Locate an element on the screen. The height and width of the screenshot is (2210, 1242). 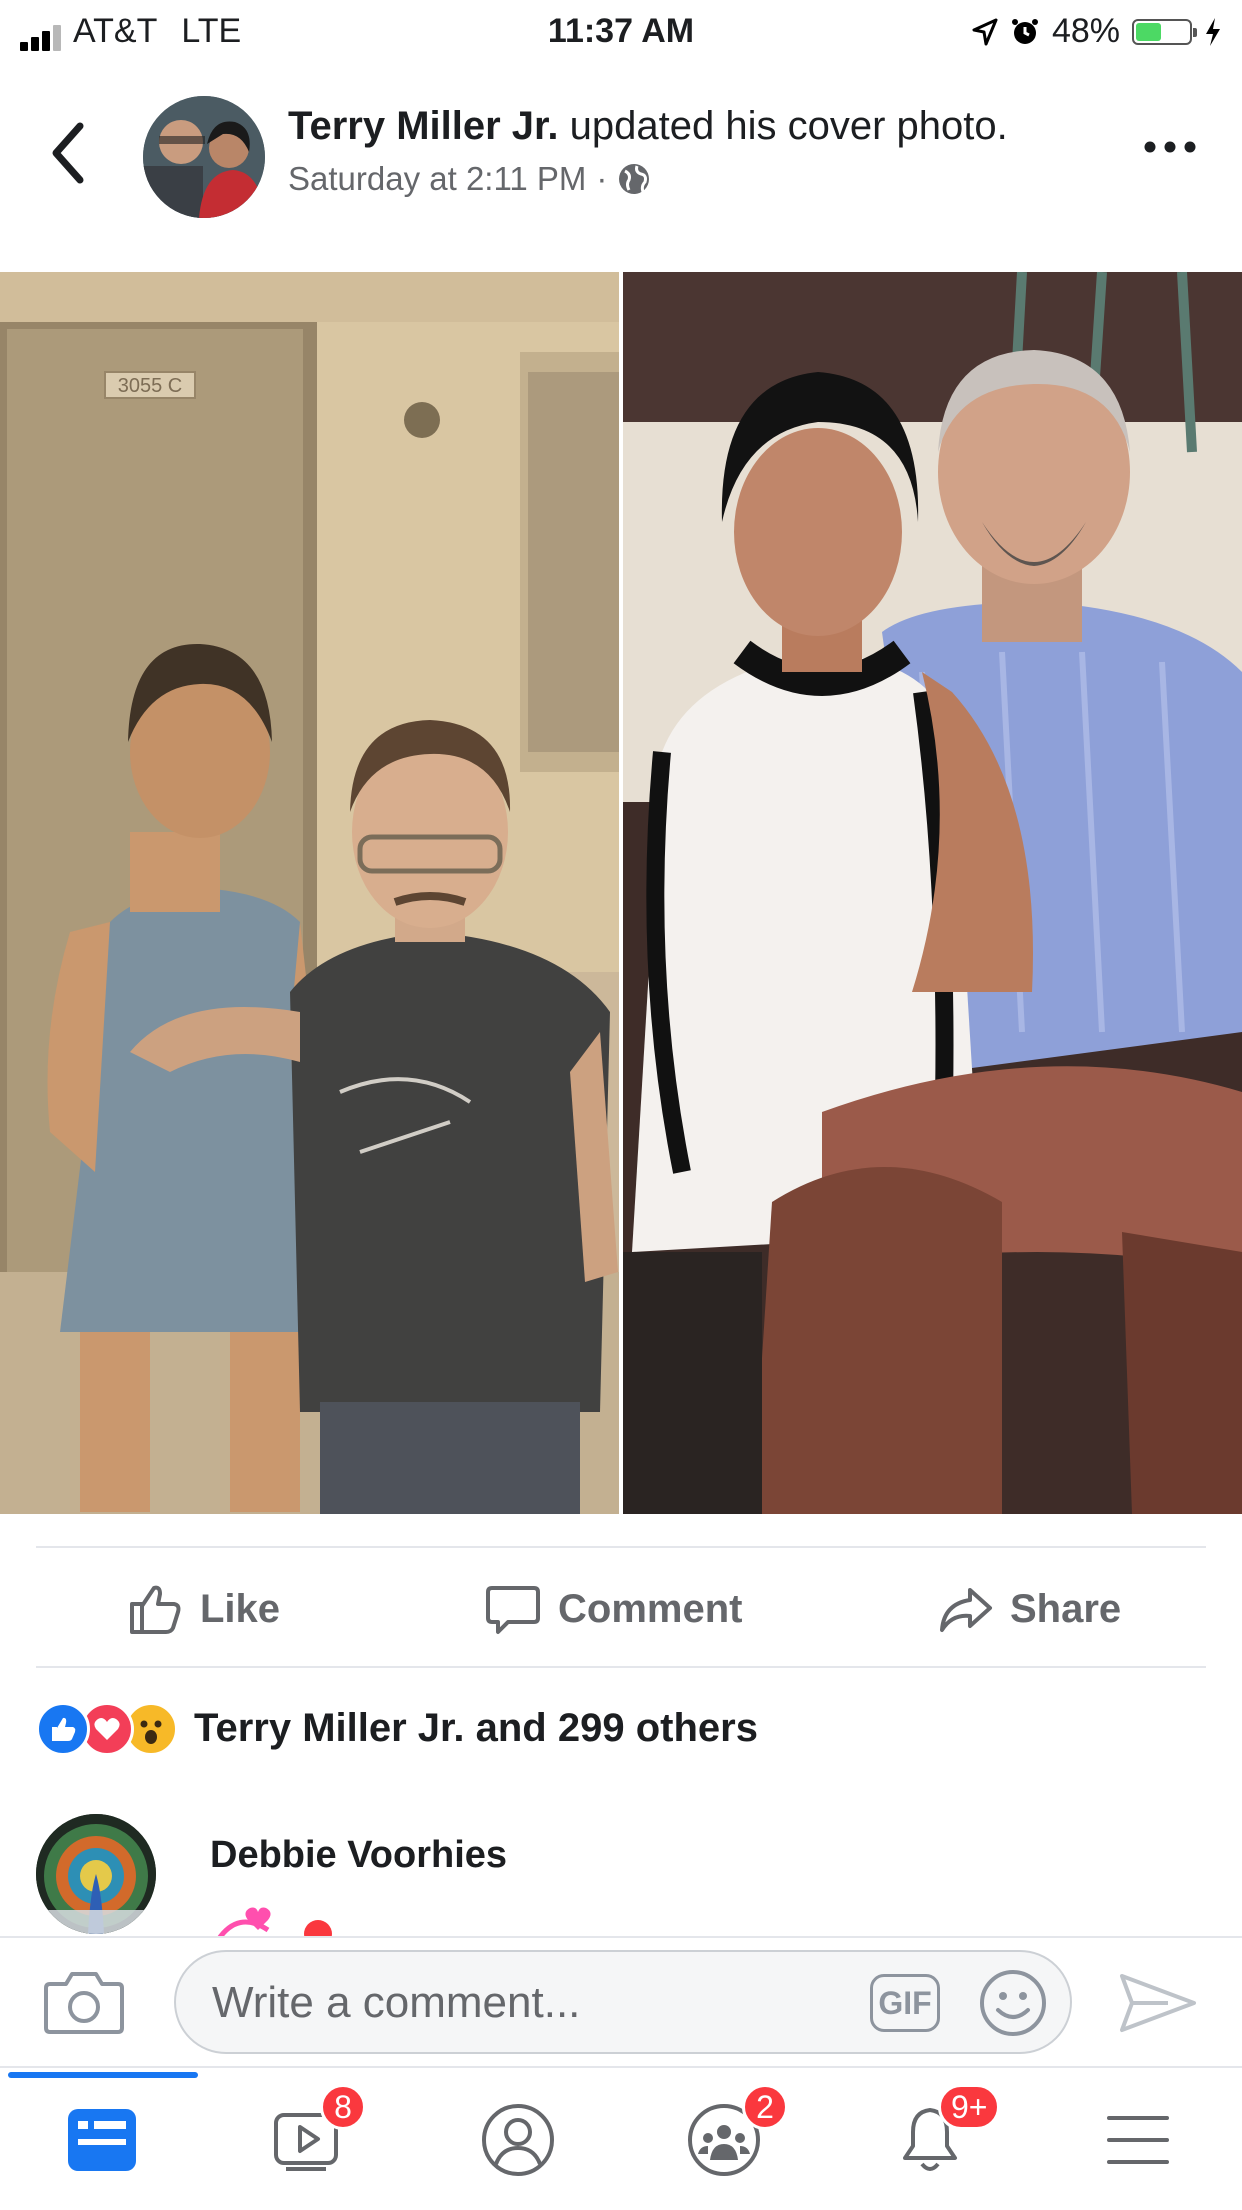
nav-menu is located at coordinates (1138, 2140).